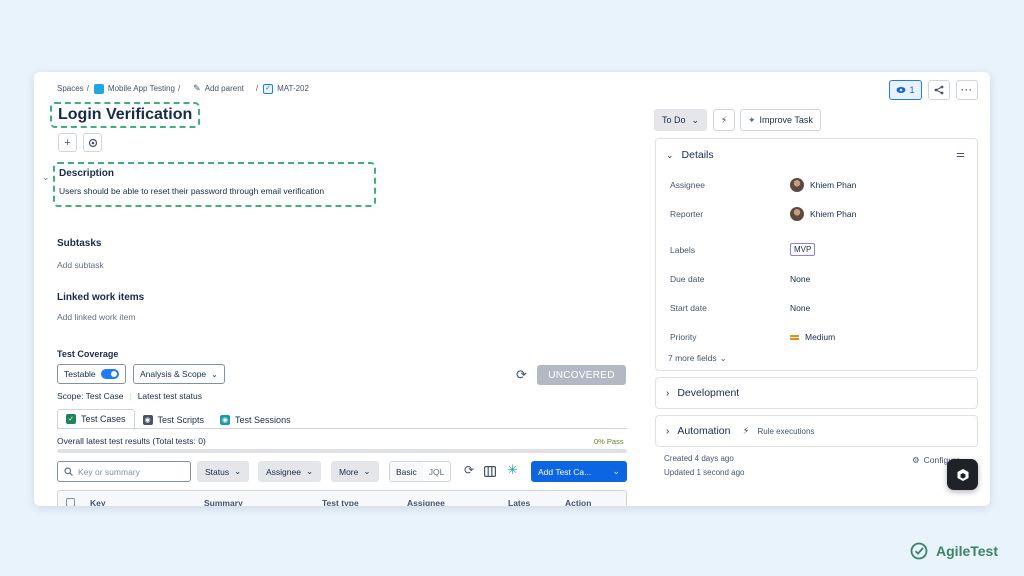 Image resolution: width=1024 pixels, height=576 pixels. I want to click on search-icon, so click(68, 471).